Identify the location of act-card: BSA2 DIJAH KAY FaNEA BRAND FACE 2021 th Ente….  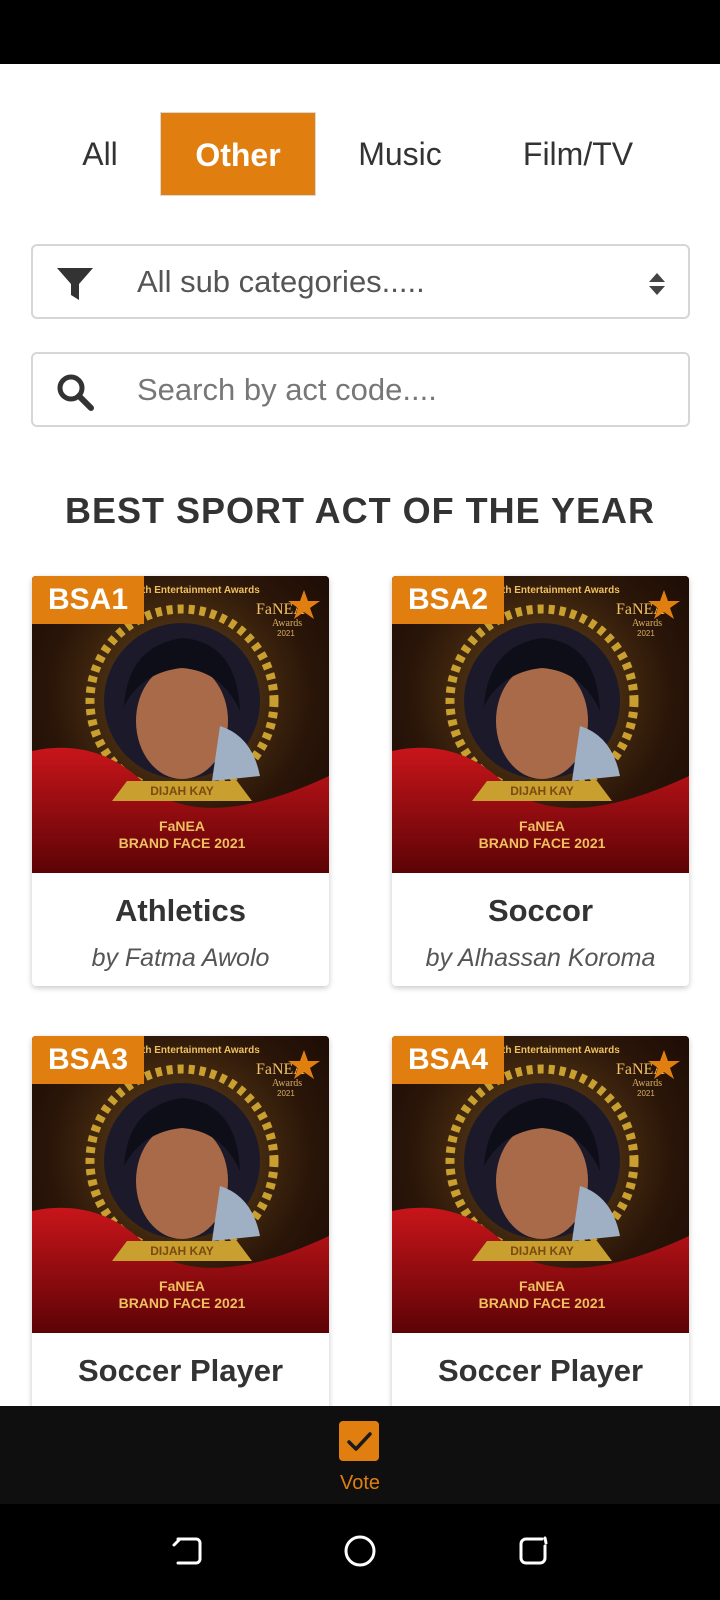
(540, 781).